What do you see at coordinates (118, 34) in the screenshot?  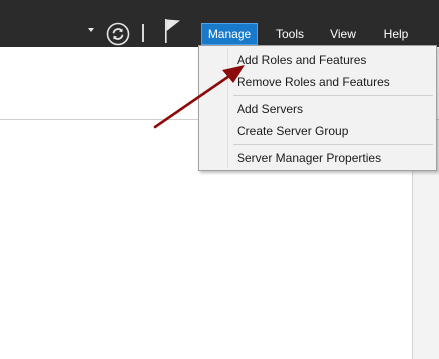 I see `refresh-icon` at bounding box center [118, 34].